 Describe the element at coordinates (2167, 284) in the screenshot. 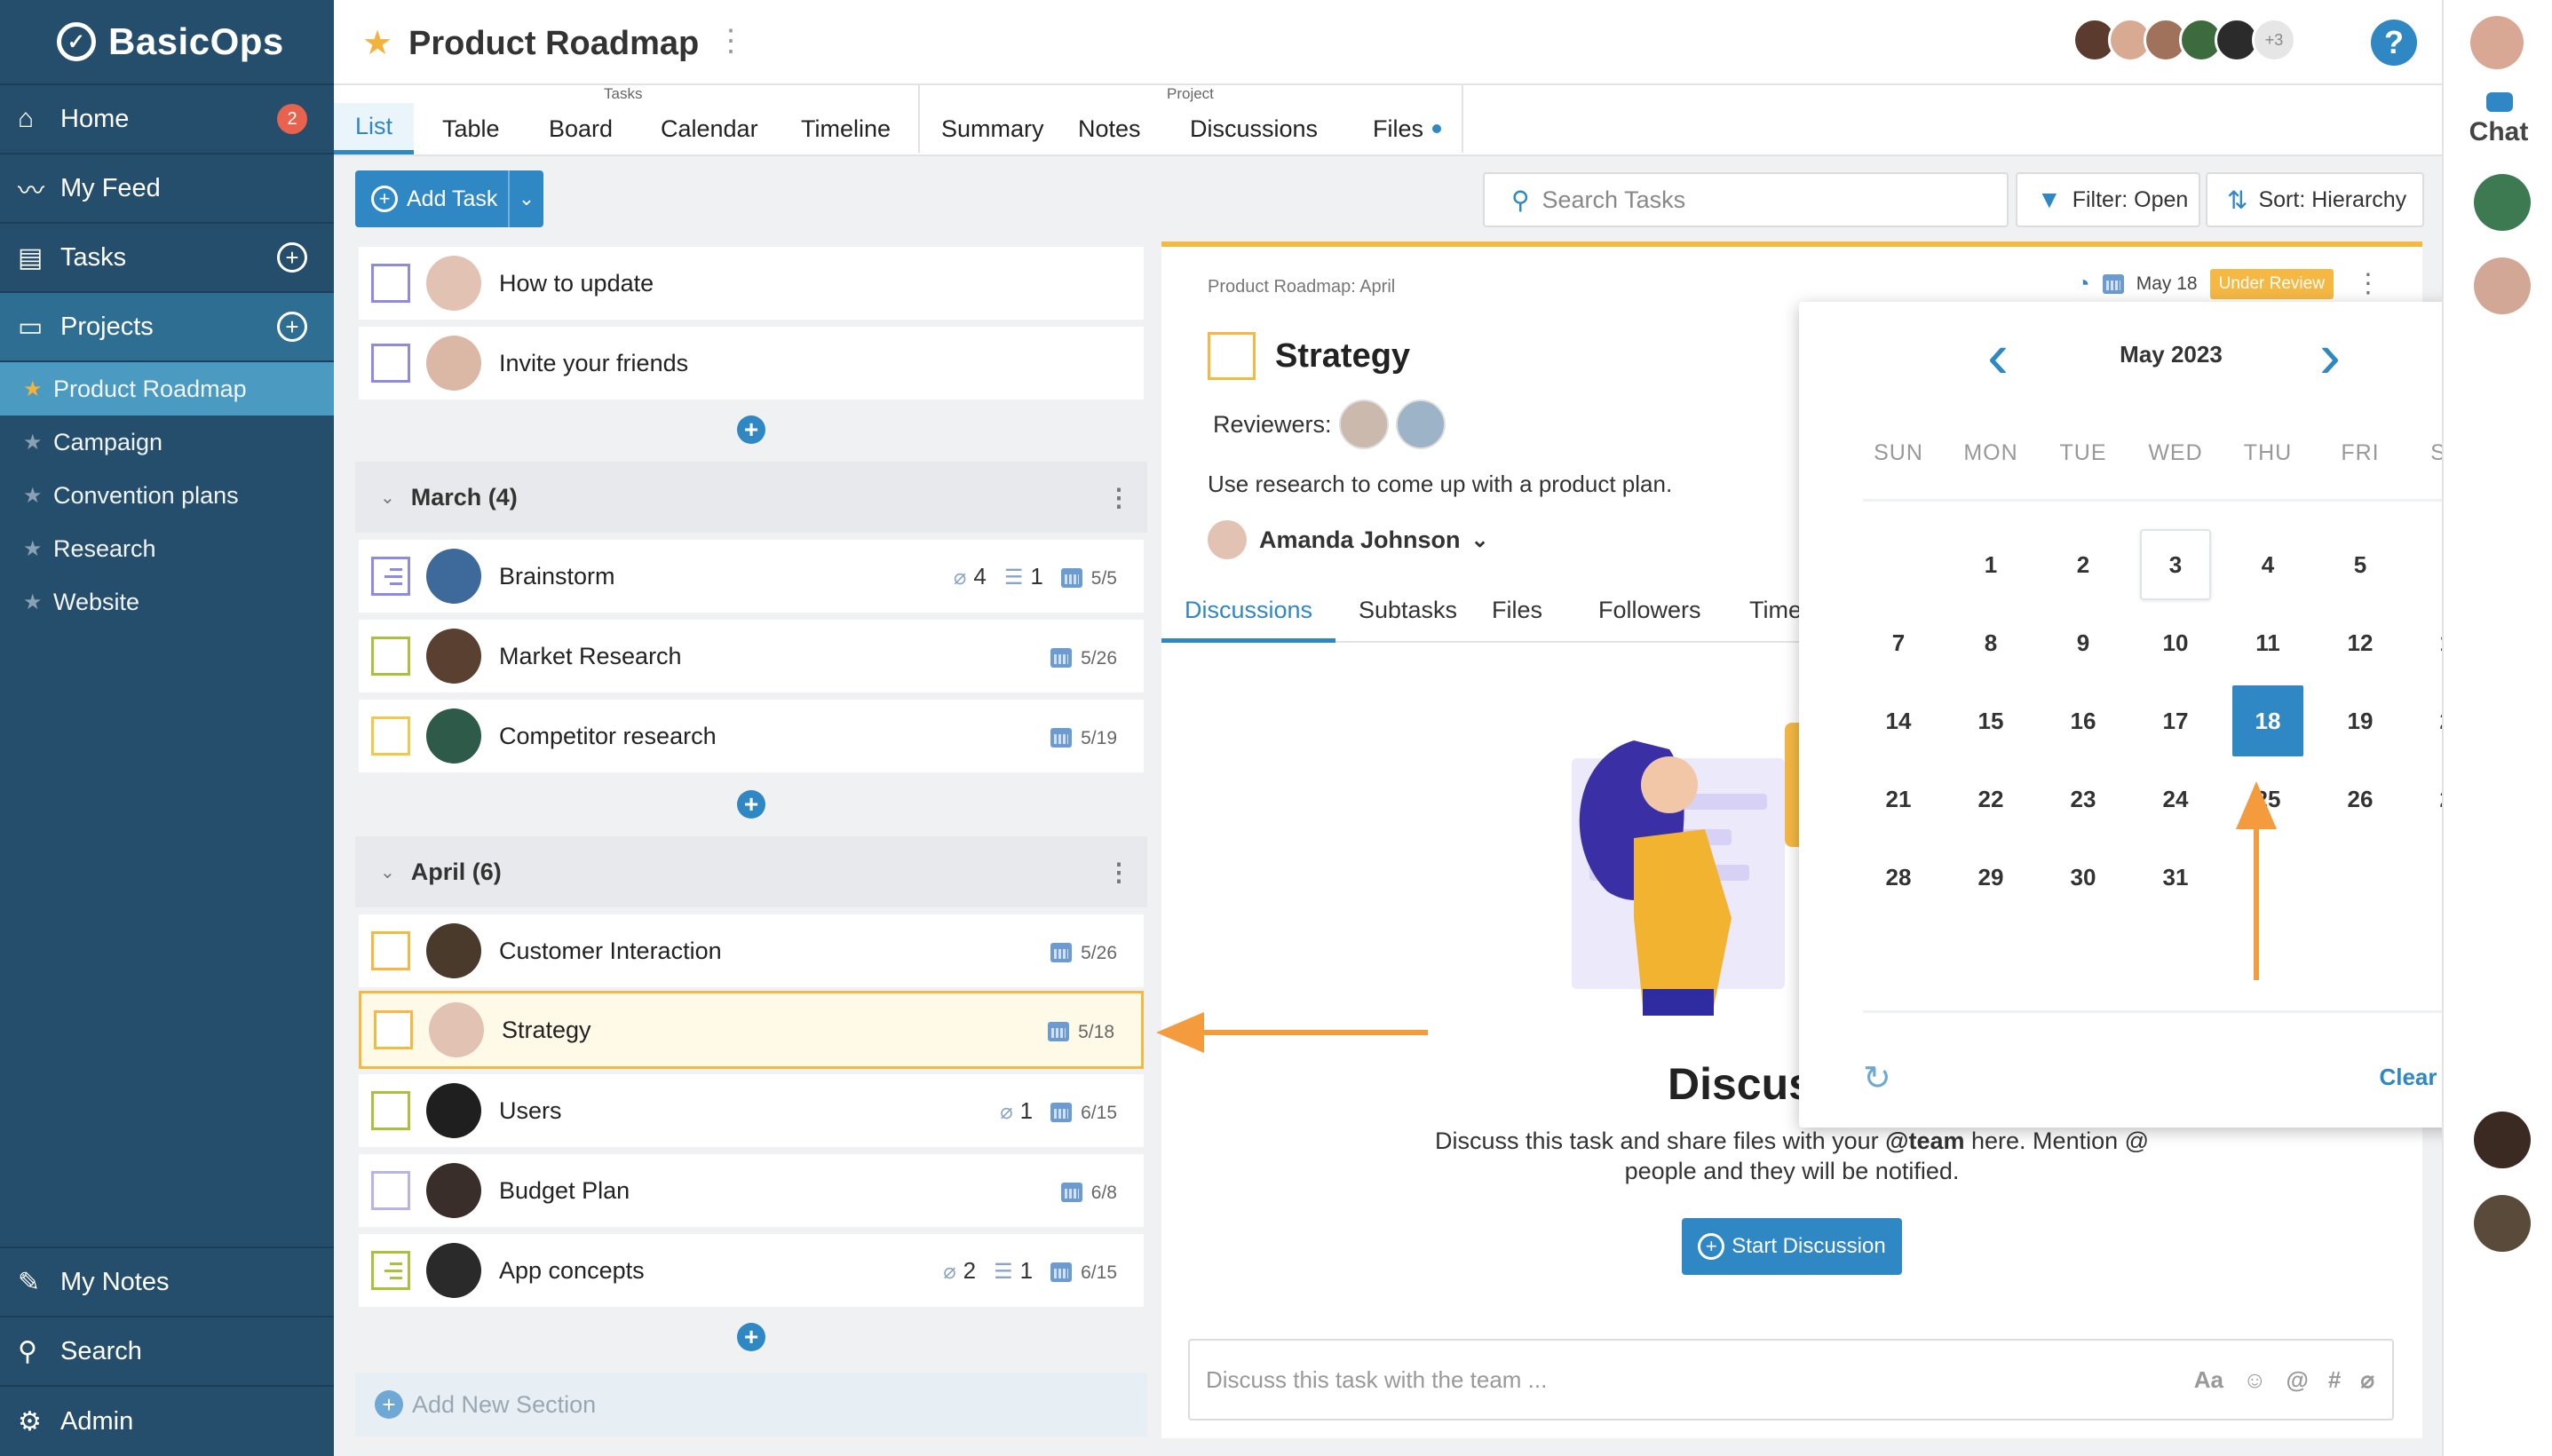

I see `due-date: May 18` at that location.